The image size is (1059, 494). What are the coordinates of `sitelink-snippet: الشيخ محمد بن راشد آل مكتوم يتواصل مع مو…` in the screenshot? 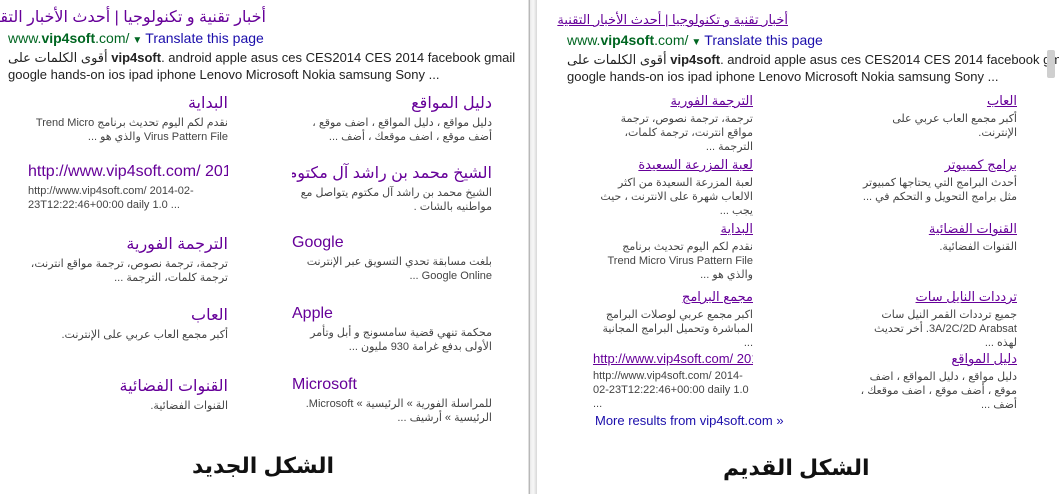 It's located at (396, 200).